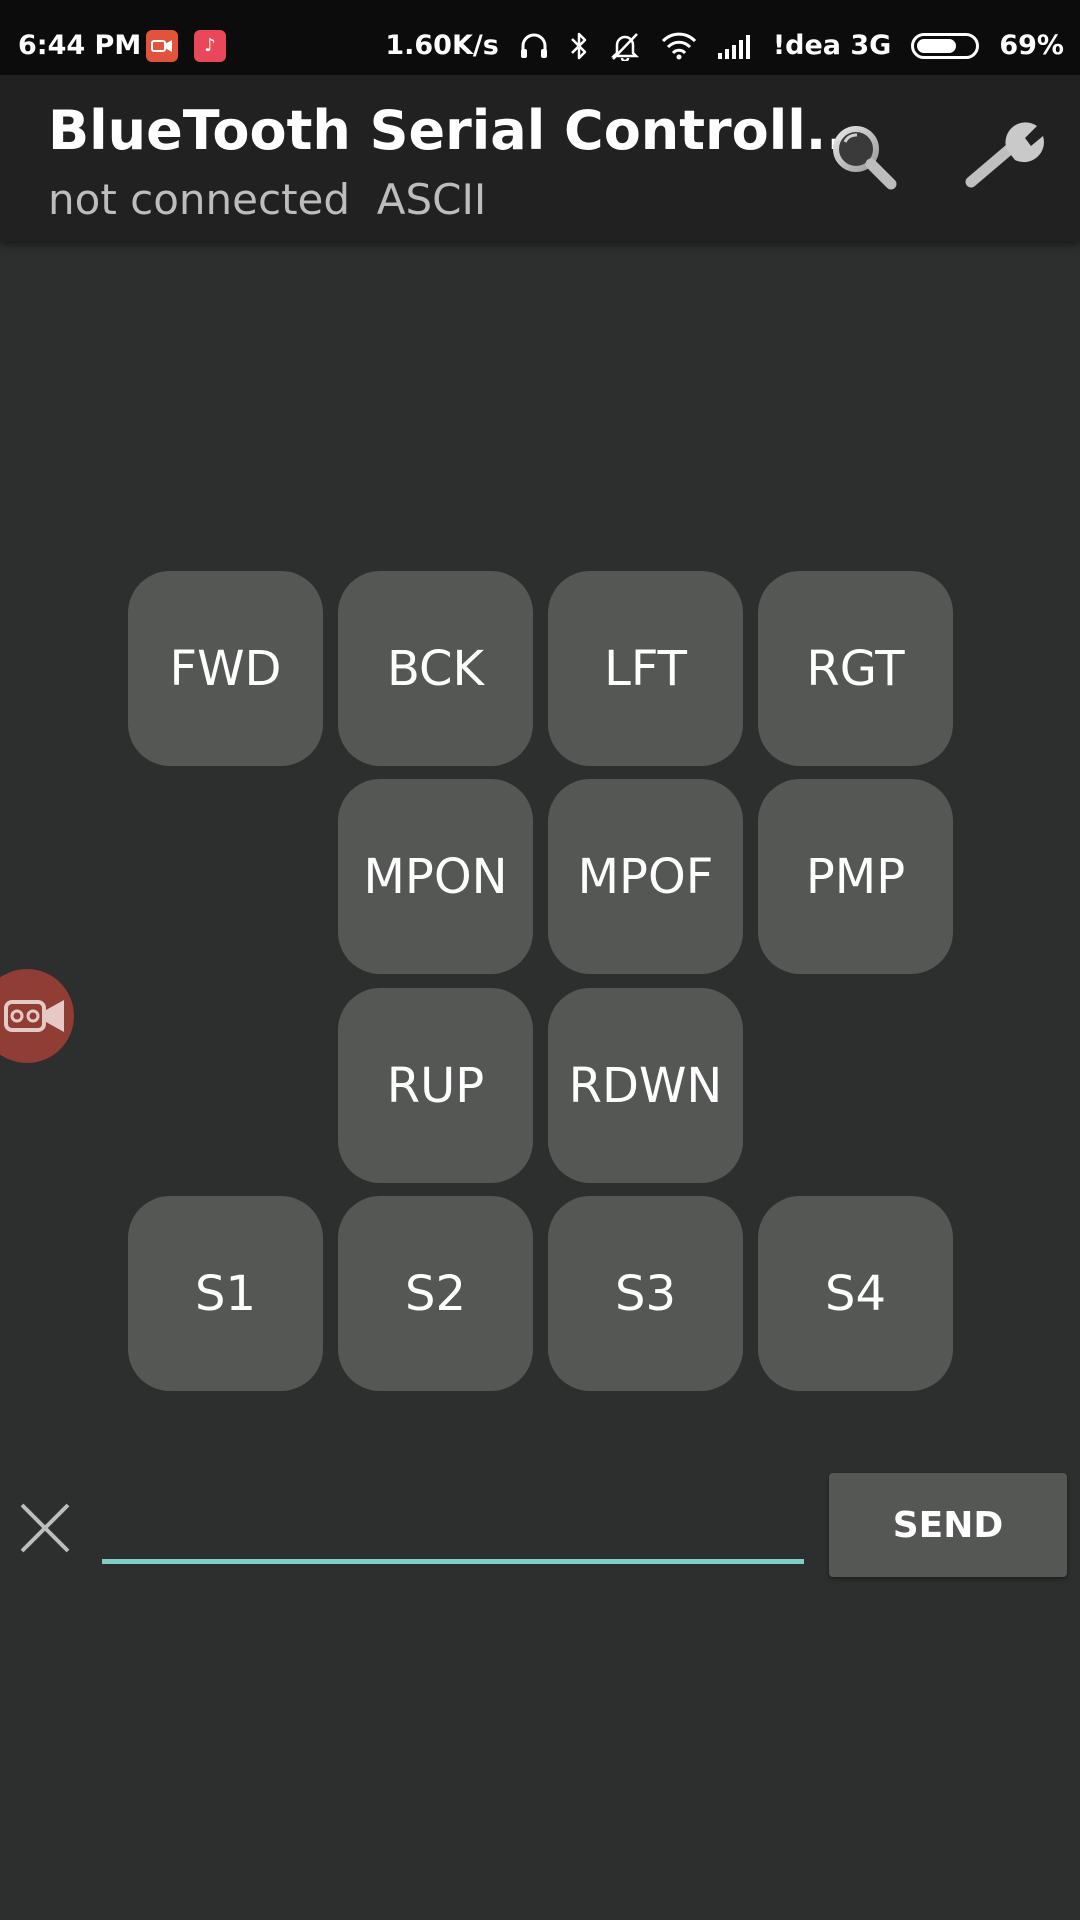  Describe the element at coordinates (267, 199) in the screenshot. I see `connection-status: not connected ASCII` at that location.